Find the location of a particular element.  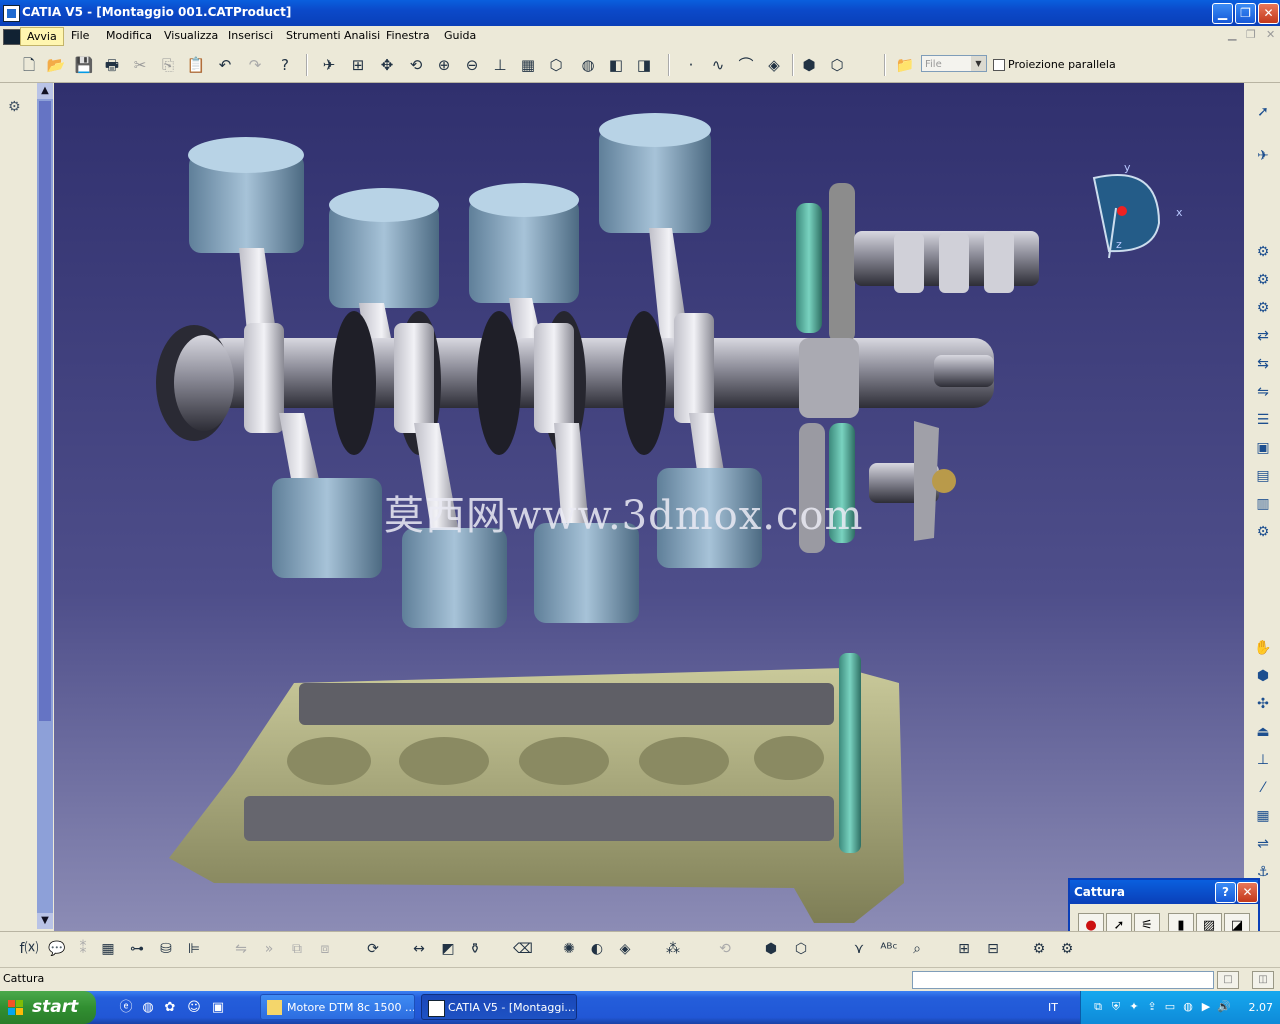

generate-numbering-icon: ⇋ is located at coordinates (1263, 392).